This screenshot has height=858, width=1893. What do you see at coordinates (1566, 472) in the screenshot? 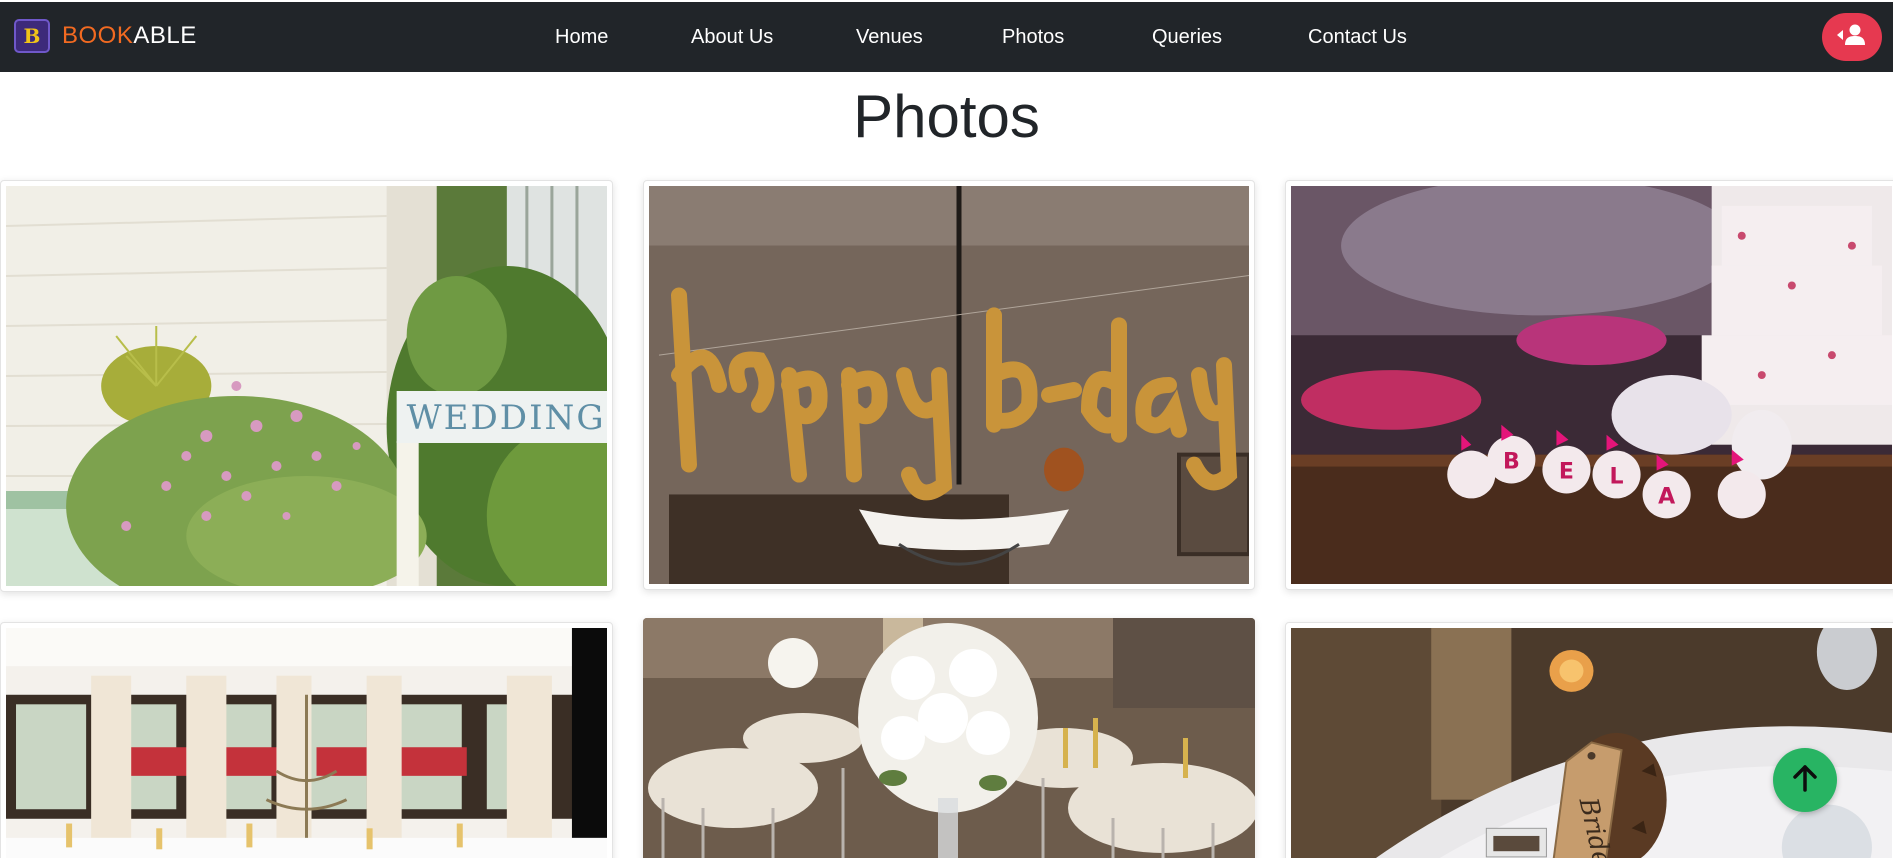
I see `dessert-letter-e: E` at bounding box center [1566, 472].